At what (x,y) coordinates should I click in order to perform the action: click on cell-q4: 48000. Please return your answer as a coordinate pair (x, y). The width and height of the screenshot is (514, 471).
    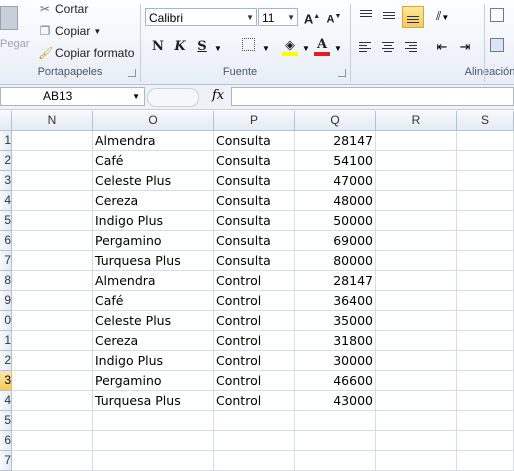
    Looking at the image, I should click on (335, 201).